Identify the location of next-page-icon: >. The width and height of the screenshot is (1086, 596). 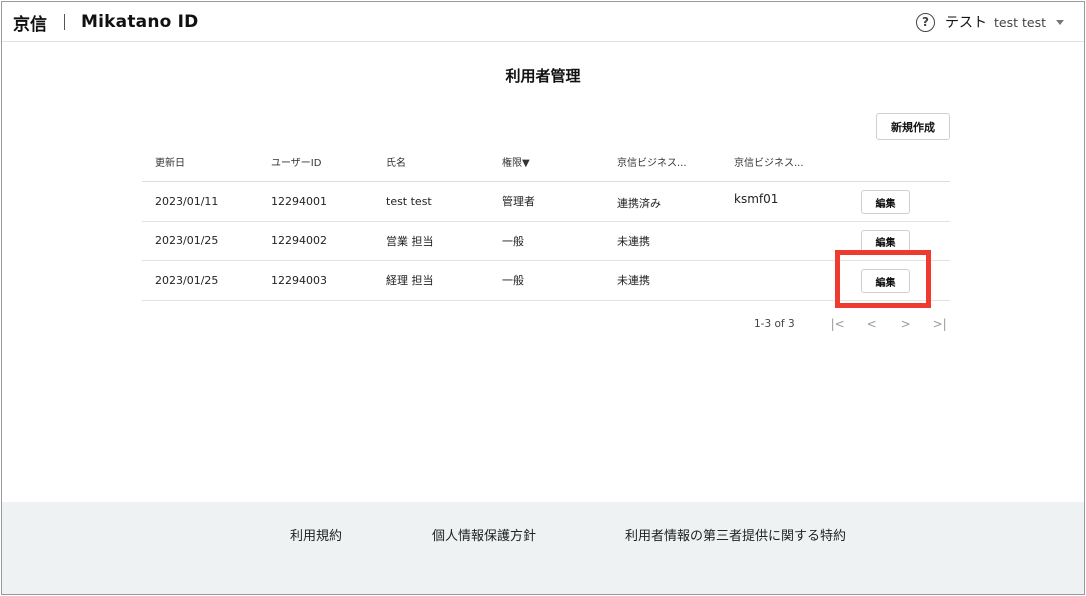
(906, 324).